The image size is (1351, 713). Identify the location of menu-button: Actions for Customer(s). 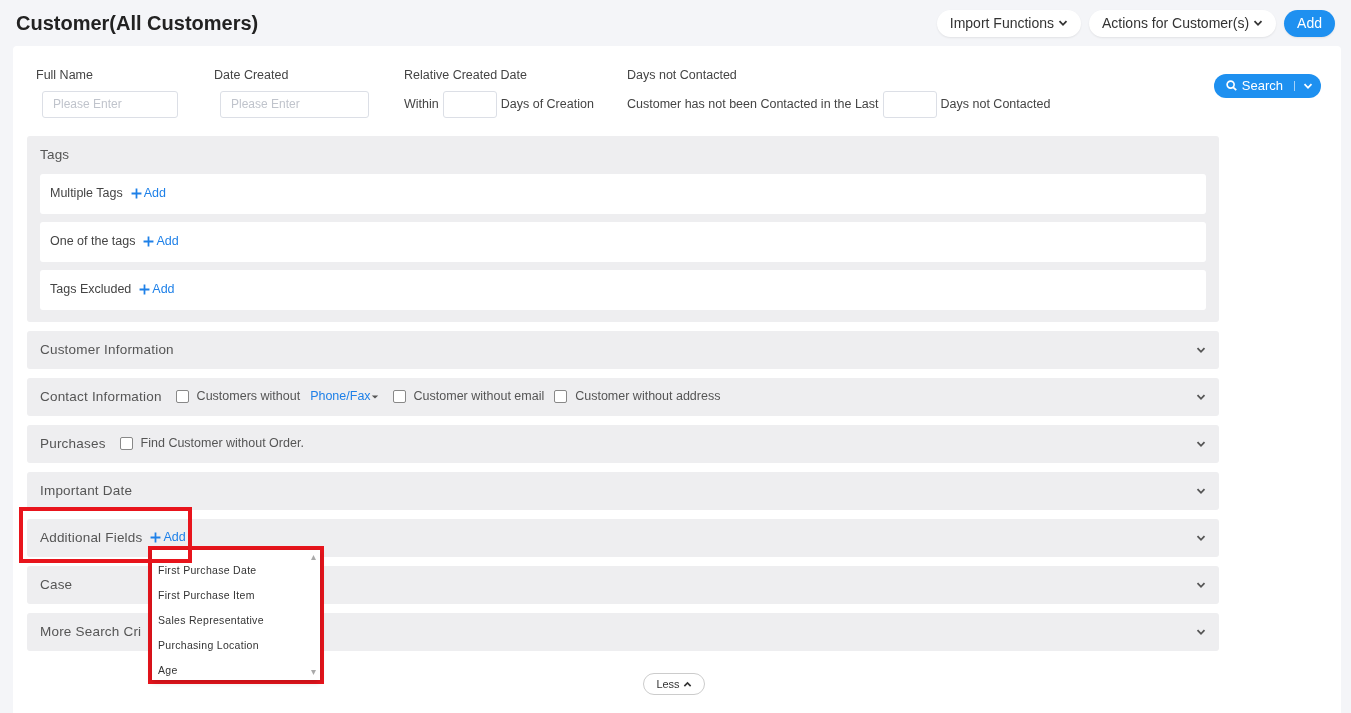
(1183, 23).